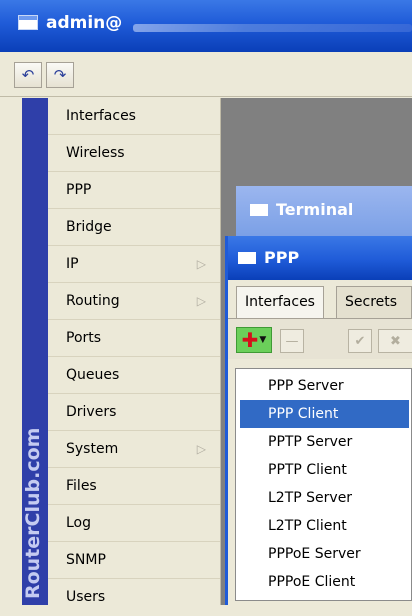 The width and height of the screenshot is (412, 616). What do you see at coordinates (95, 153) in the screenshot?
I see `sidebar-item-label: Wireless` at bounding box center [95, 153].